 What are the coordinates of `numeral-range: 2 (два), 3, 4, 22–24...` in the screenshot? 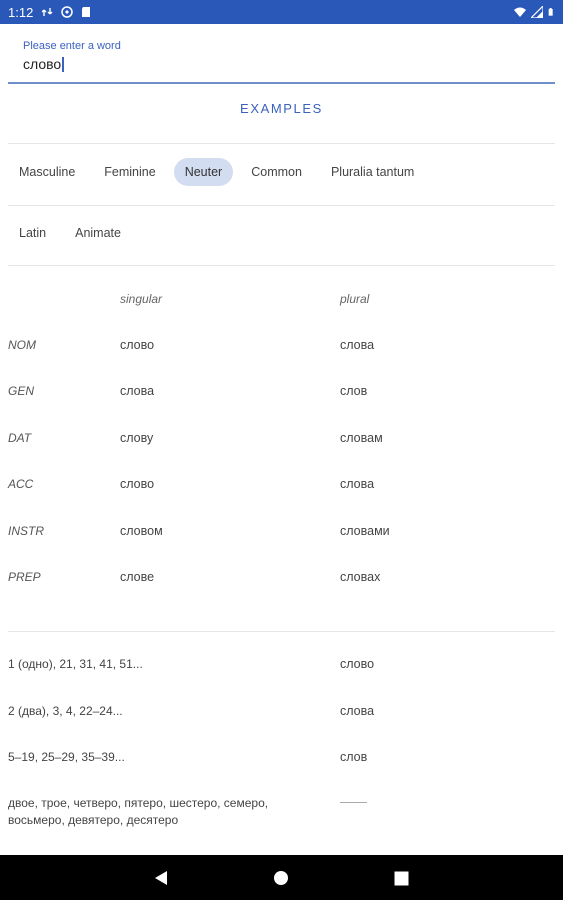 It's located at (65, 711).